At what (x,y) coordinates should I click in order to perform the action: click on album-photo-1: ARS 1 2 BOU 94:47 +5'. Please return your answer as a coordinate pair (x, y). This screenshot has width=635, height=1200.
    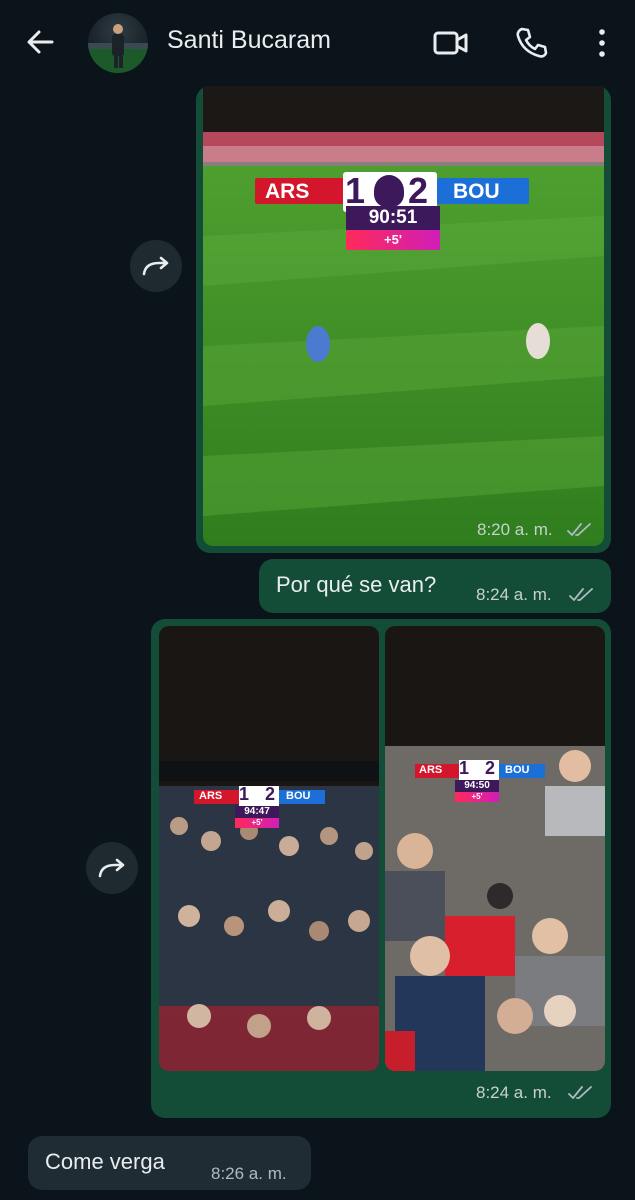
    Looking at the image, I should click on (269, 848).